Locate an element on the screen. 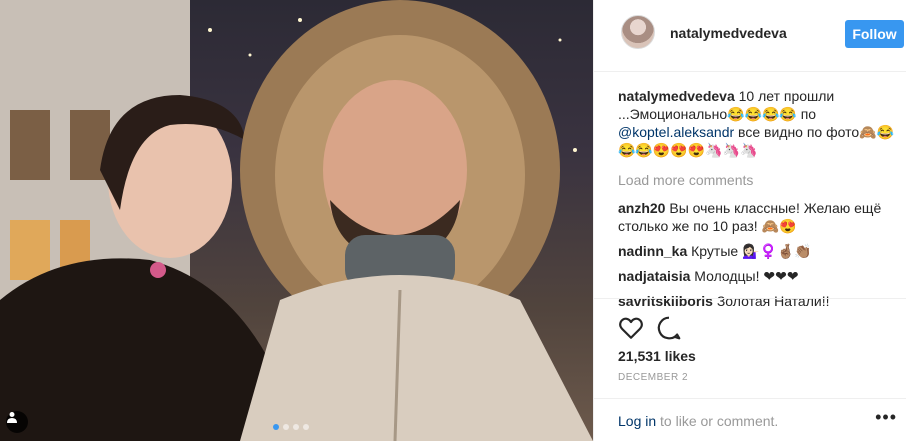 The image size is (906, 441). more-options-icon: ••• is located at coordinates (886, 417).